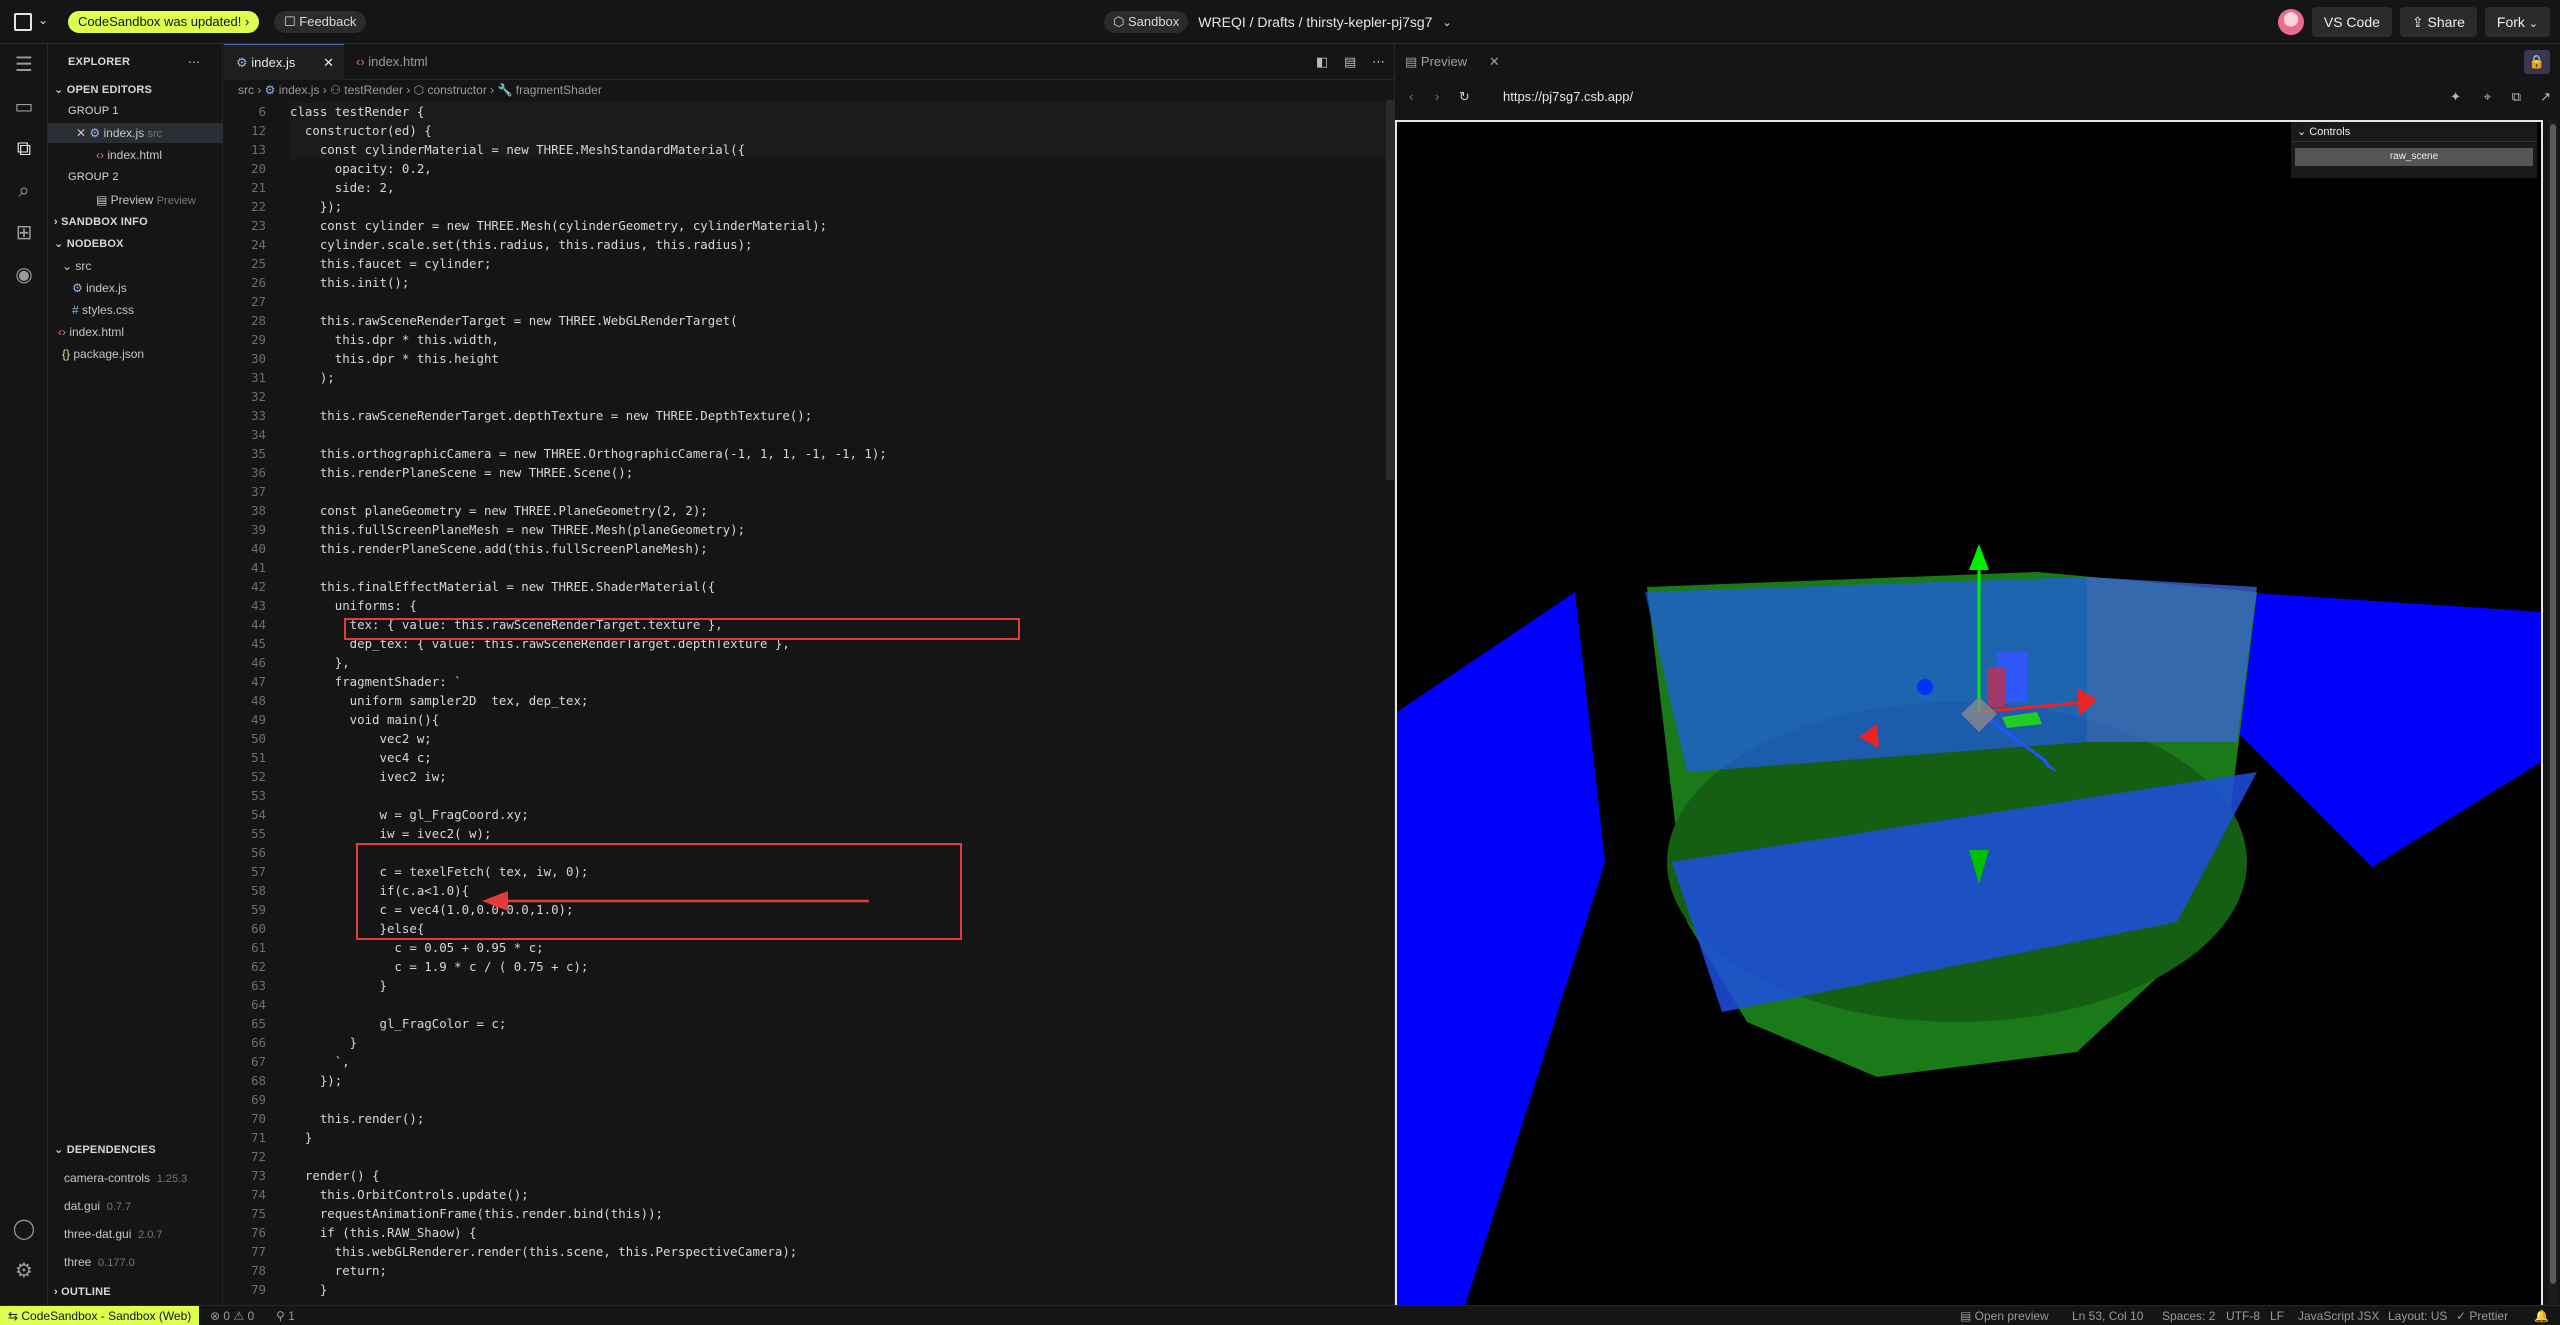 This screenshot has width=2560, height=1325. What do you see at coordinates (840, 130) in the screenshot?
I see `code-line: constructor(ed) {` at bounding box center [840, 130].